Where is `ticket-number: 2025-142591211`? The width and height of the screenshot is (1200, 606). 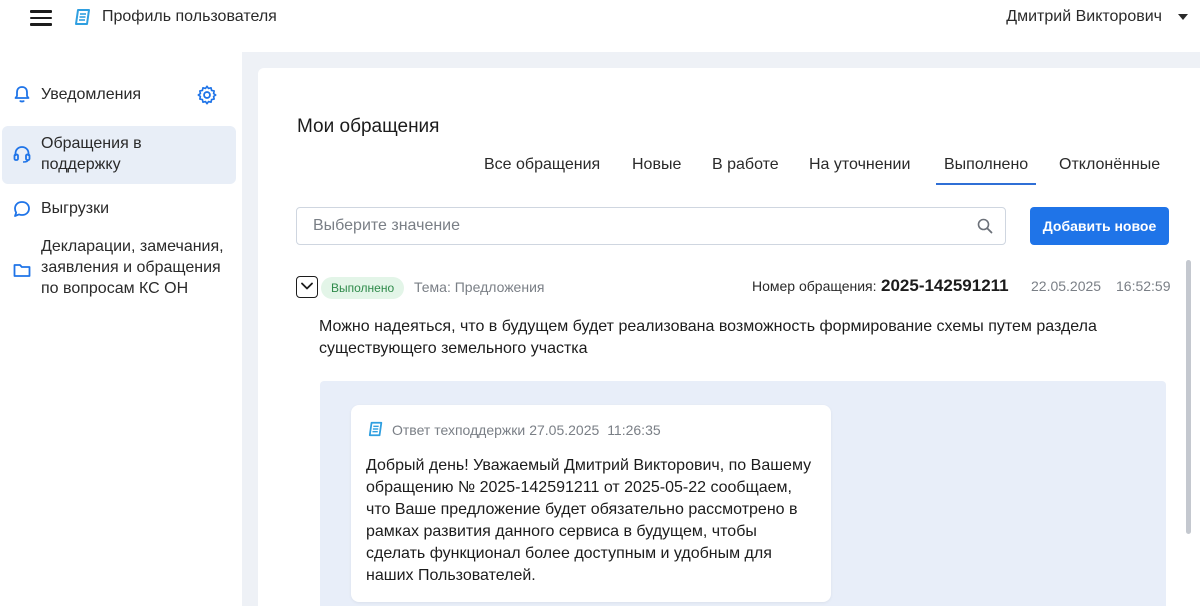
ticket-number: 2025-142591211 is located at coordinates (945, 285).